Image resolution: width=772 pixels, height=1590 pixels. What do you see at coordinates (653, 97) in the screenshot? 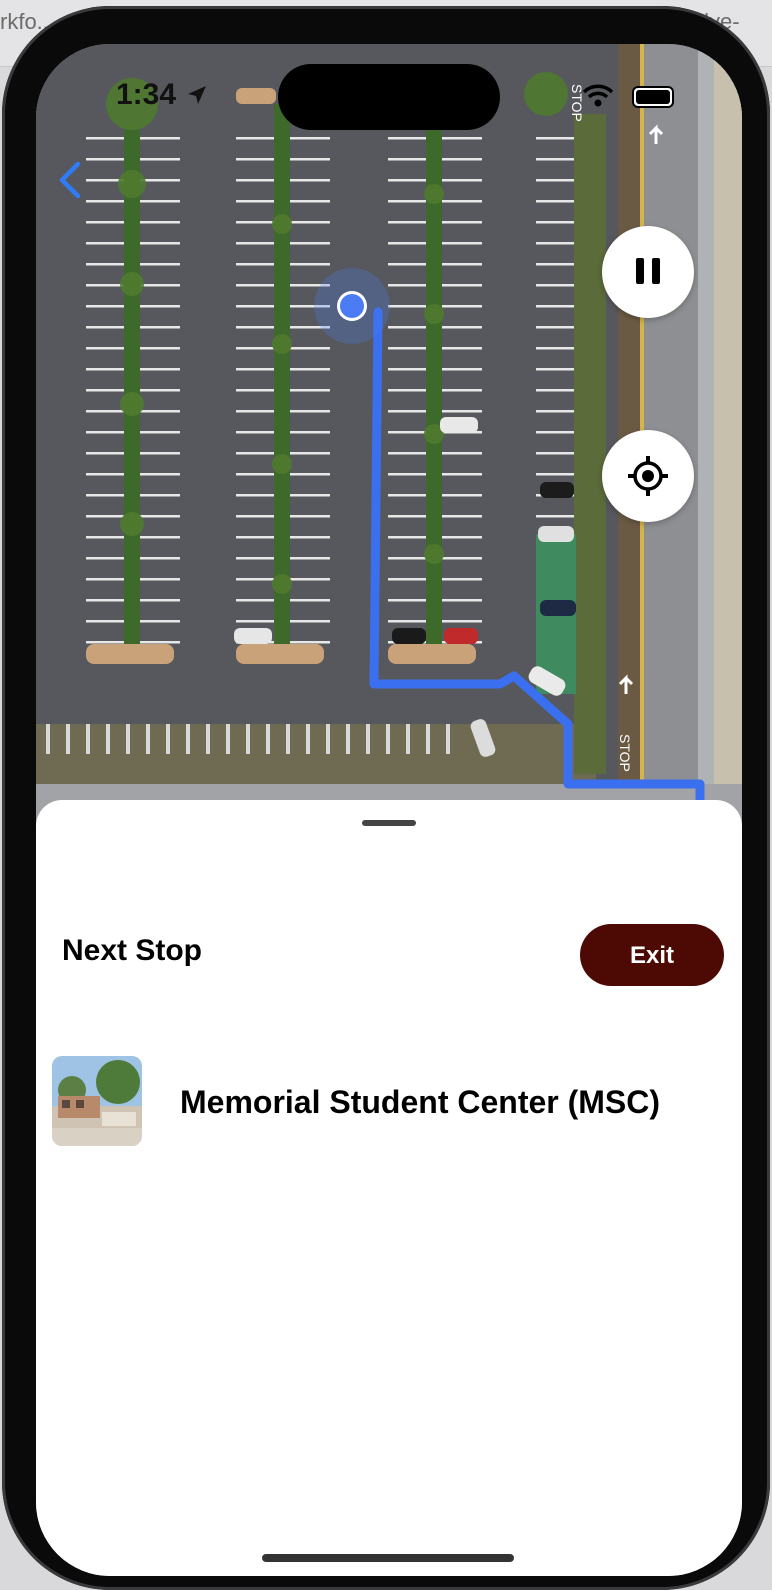
I see `battery-icon` at bounding box center [653, 97].